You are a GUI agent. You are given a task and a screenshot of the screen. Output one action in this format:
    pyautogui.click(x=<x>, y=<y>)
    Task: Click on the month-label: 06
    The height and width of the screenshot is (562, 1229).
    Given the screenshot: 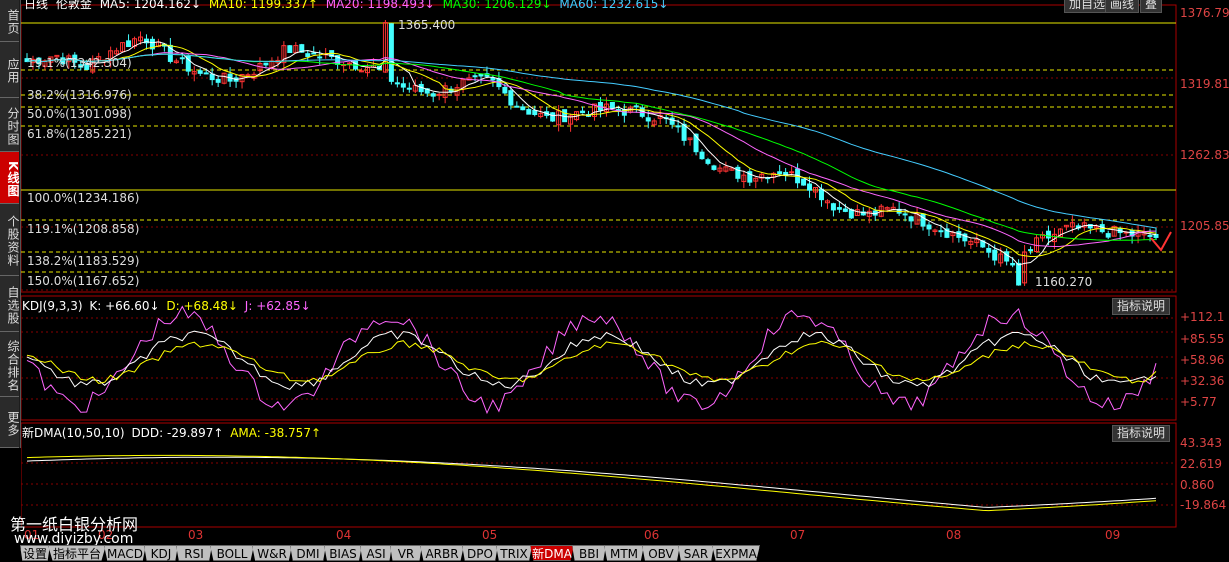 What is the action you would take?
    pyautogui.click(x=652, y=535)
    